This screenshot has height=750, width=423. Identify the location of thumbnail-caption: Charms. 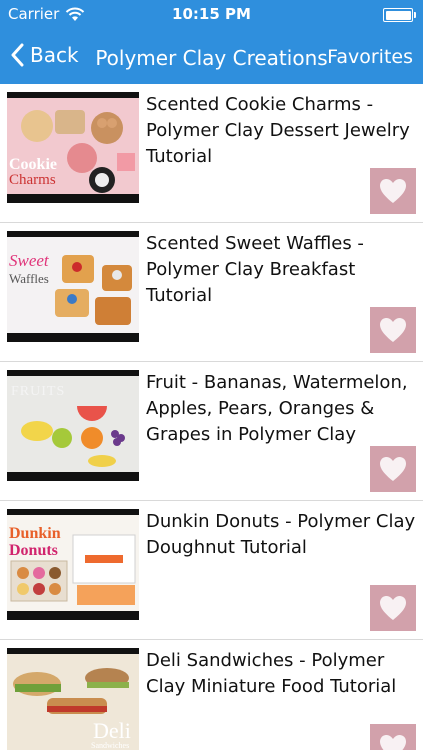
(32, 180).